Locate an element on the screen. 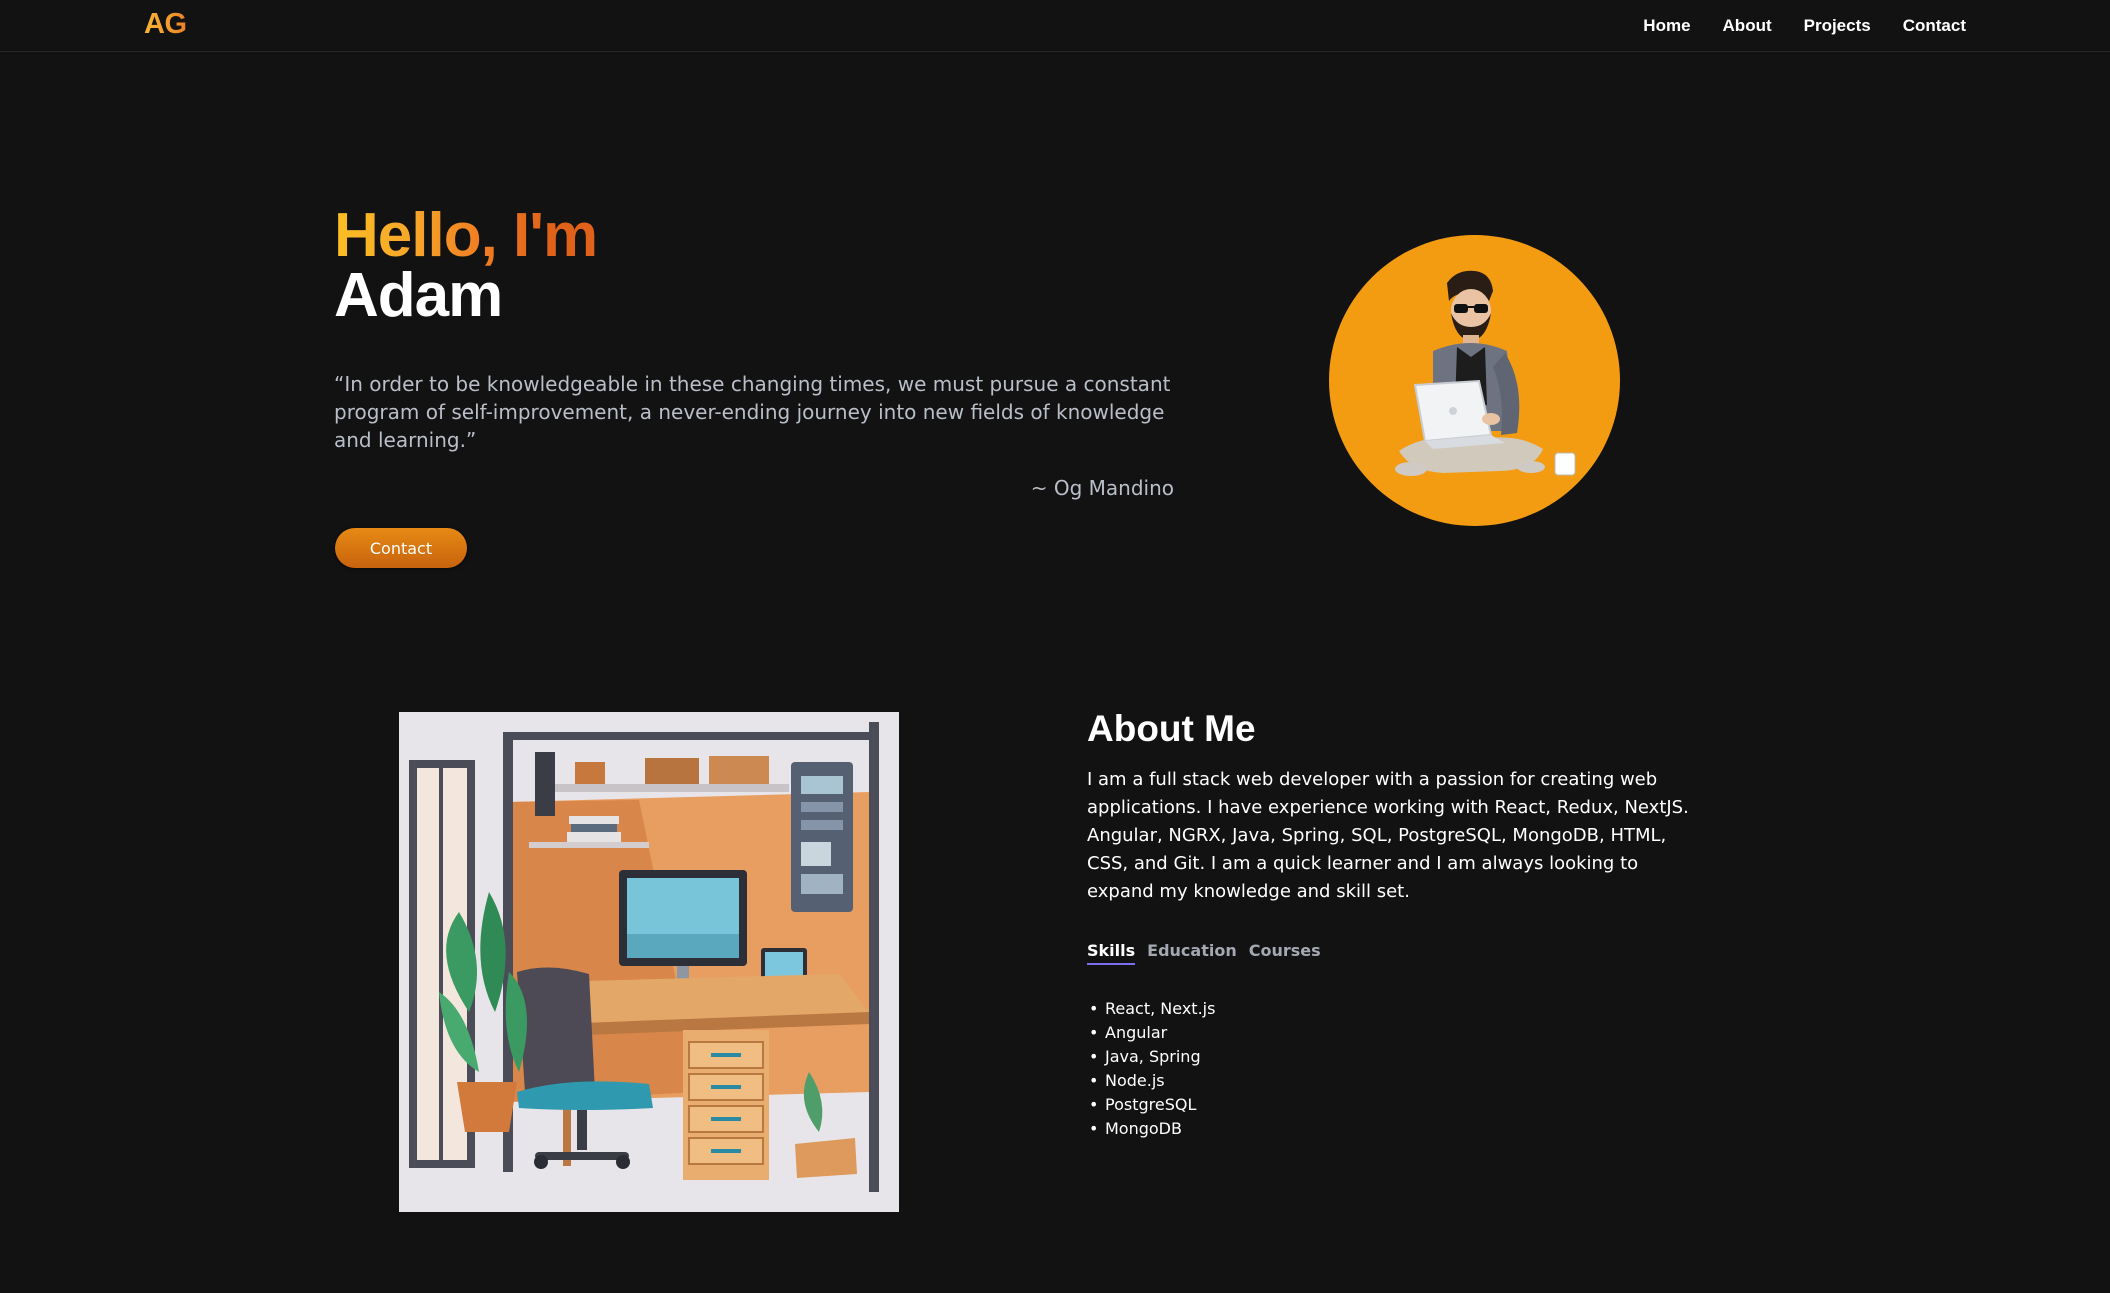  office-desk-illustration-icon is located at coordinates (649, 962).